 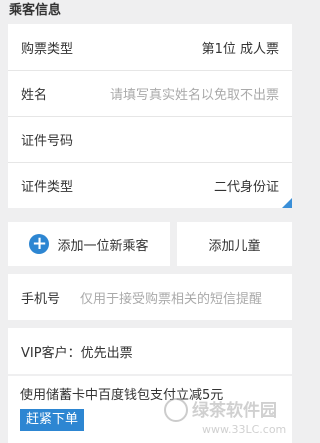 I want to click on id-type-label: 证件类型, so click(x=47, y=187).